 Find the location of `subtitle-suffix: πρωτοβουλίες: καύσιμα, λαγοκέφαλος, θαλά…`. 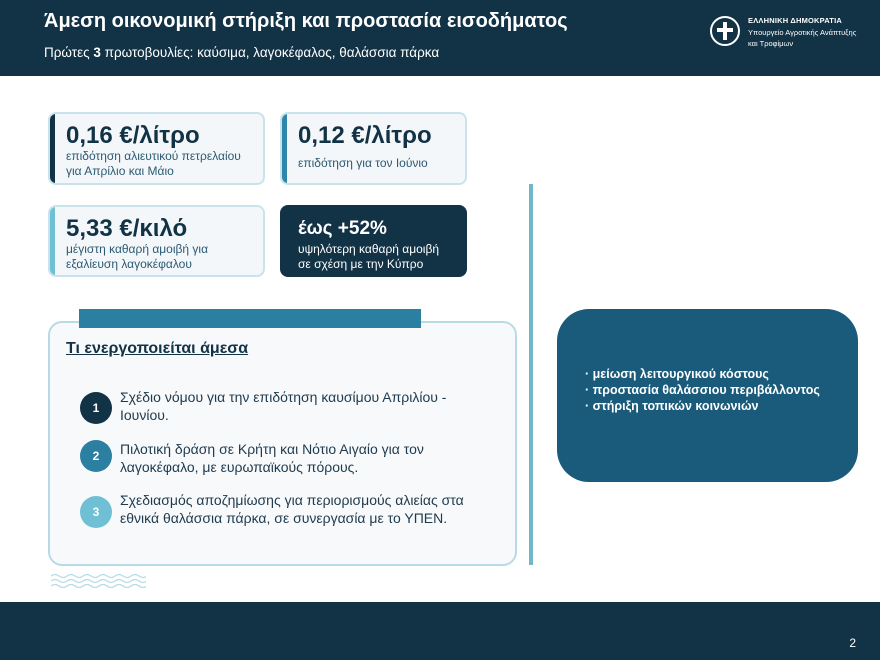

subtitle-suffix: πρωτοβουλίες: καύσιμα, λαγοκέφαλος, θαλά… is located at coordinates (270, 52).